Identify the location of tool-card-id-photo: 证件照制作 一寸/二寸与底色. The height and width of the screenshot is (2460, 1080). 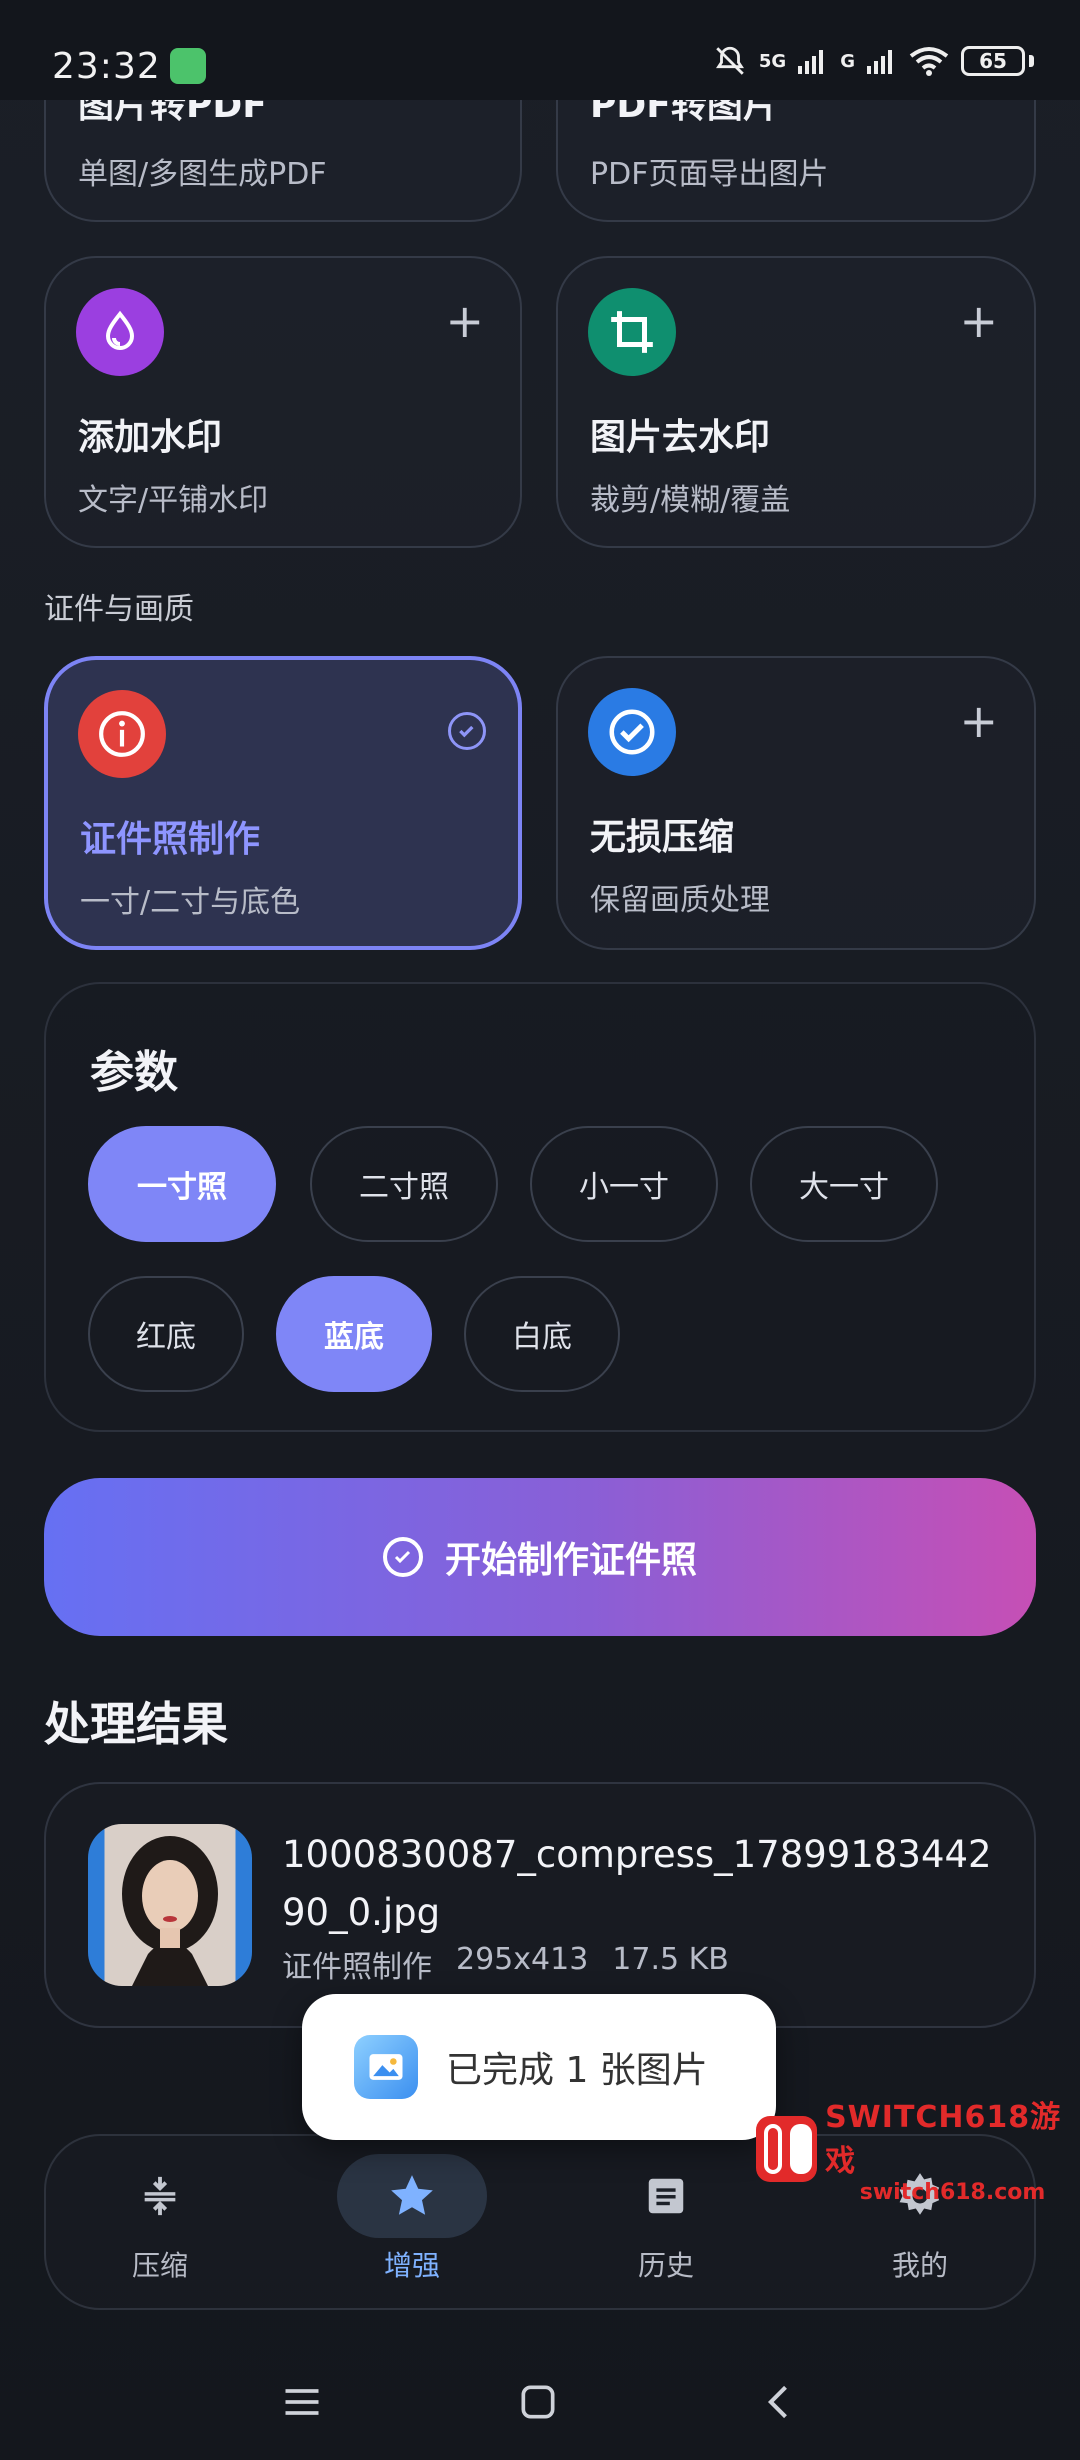
(283, 803).